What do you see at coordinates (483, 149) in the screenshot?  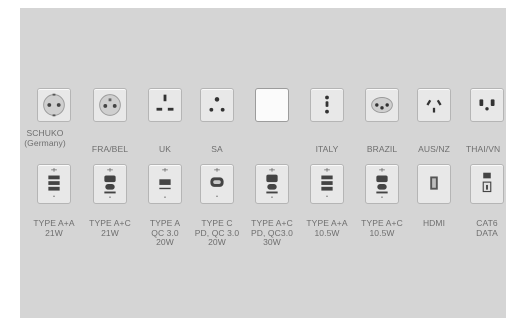 I see `outlet-label-thai: THAI/VN` at bounding box center [483, 149].